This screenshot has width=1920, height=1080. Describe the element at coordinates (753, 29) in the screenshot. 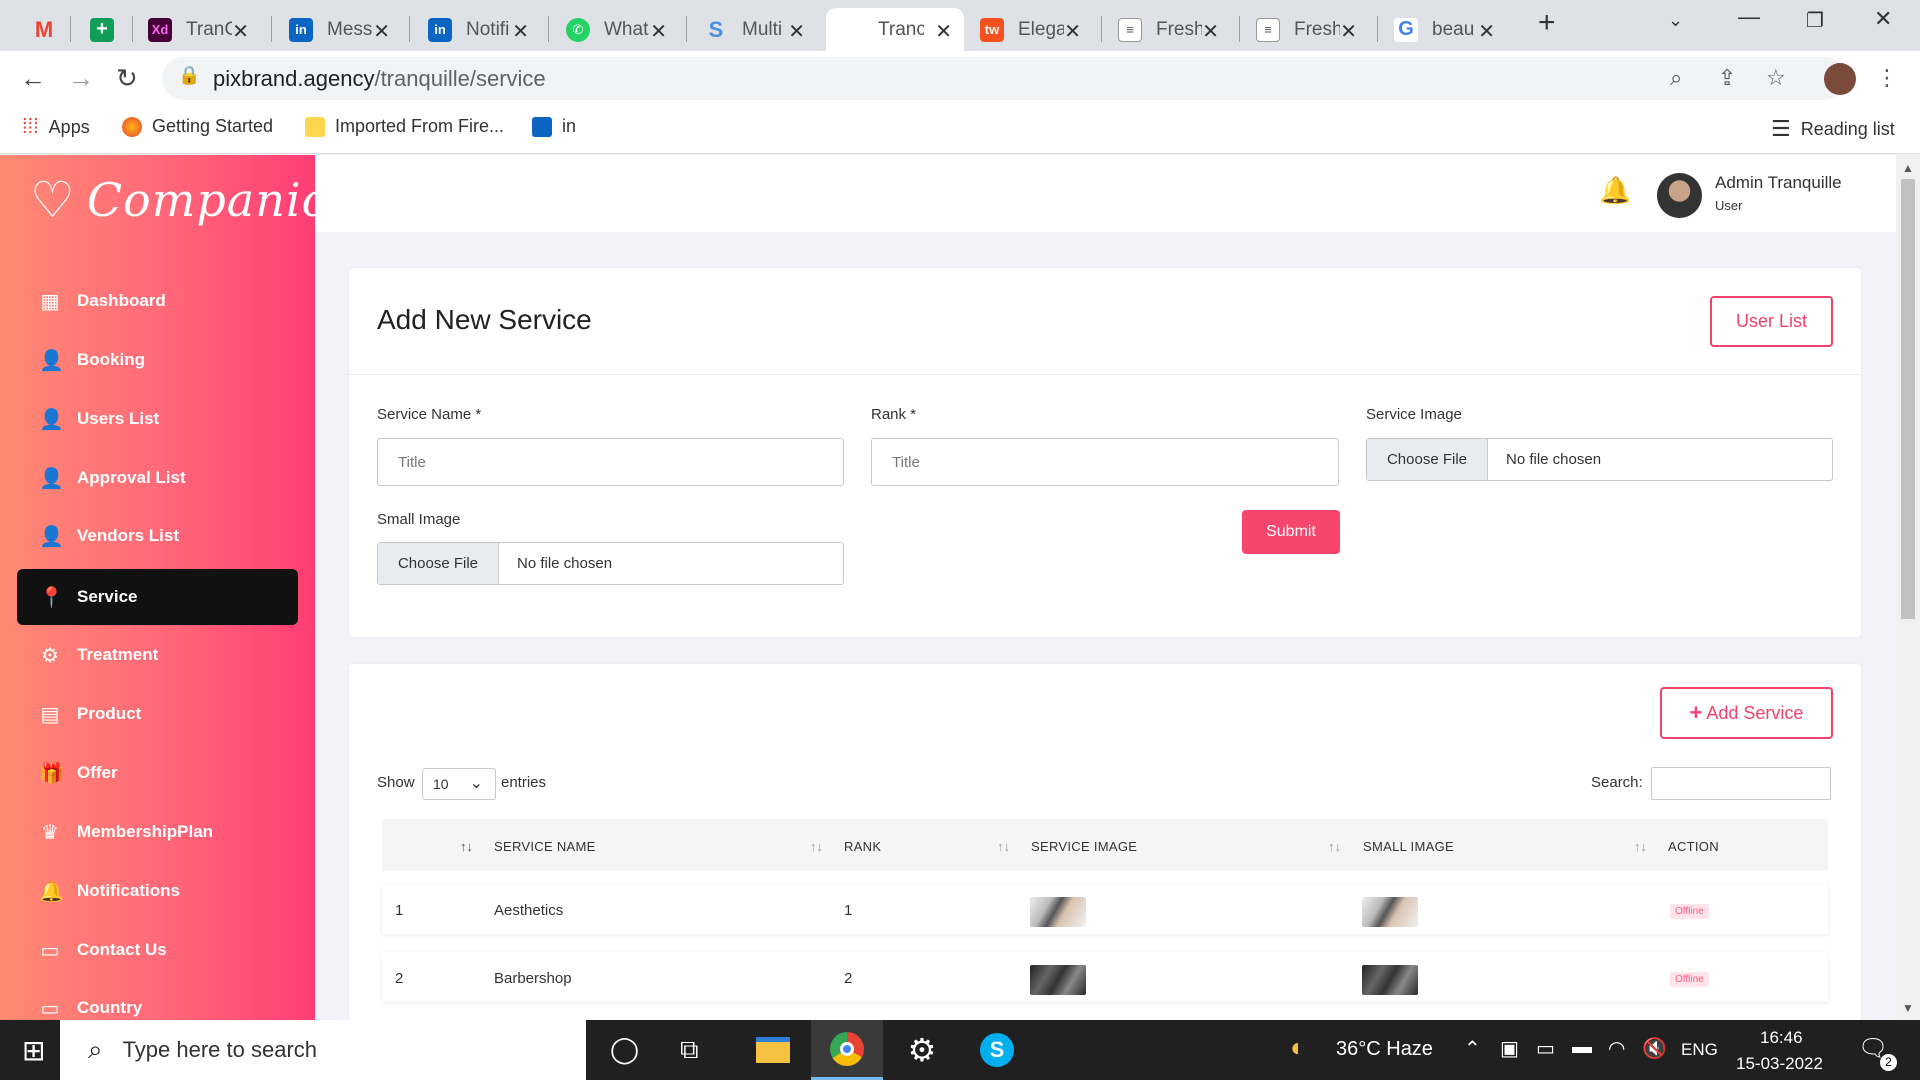

I see `tab-multi: S Multi ✕` at that location.